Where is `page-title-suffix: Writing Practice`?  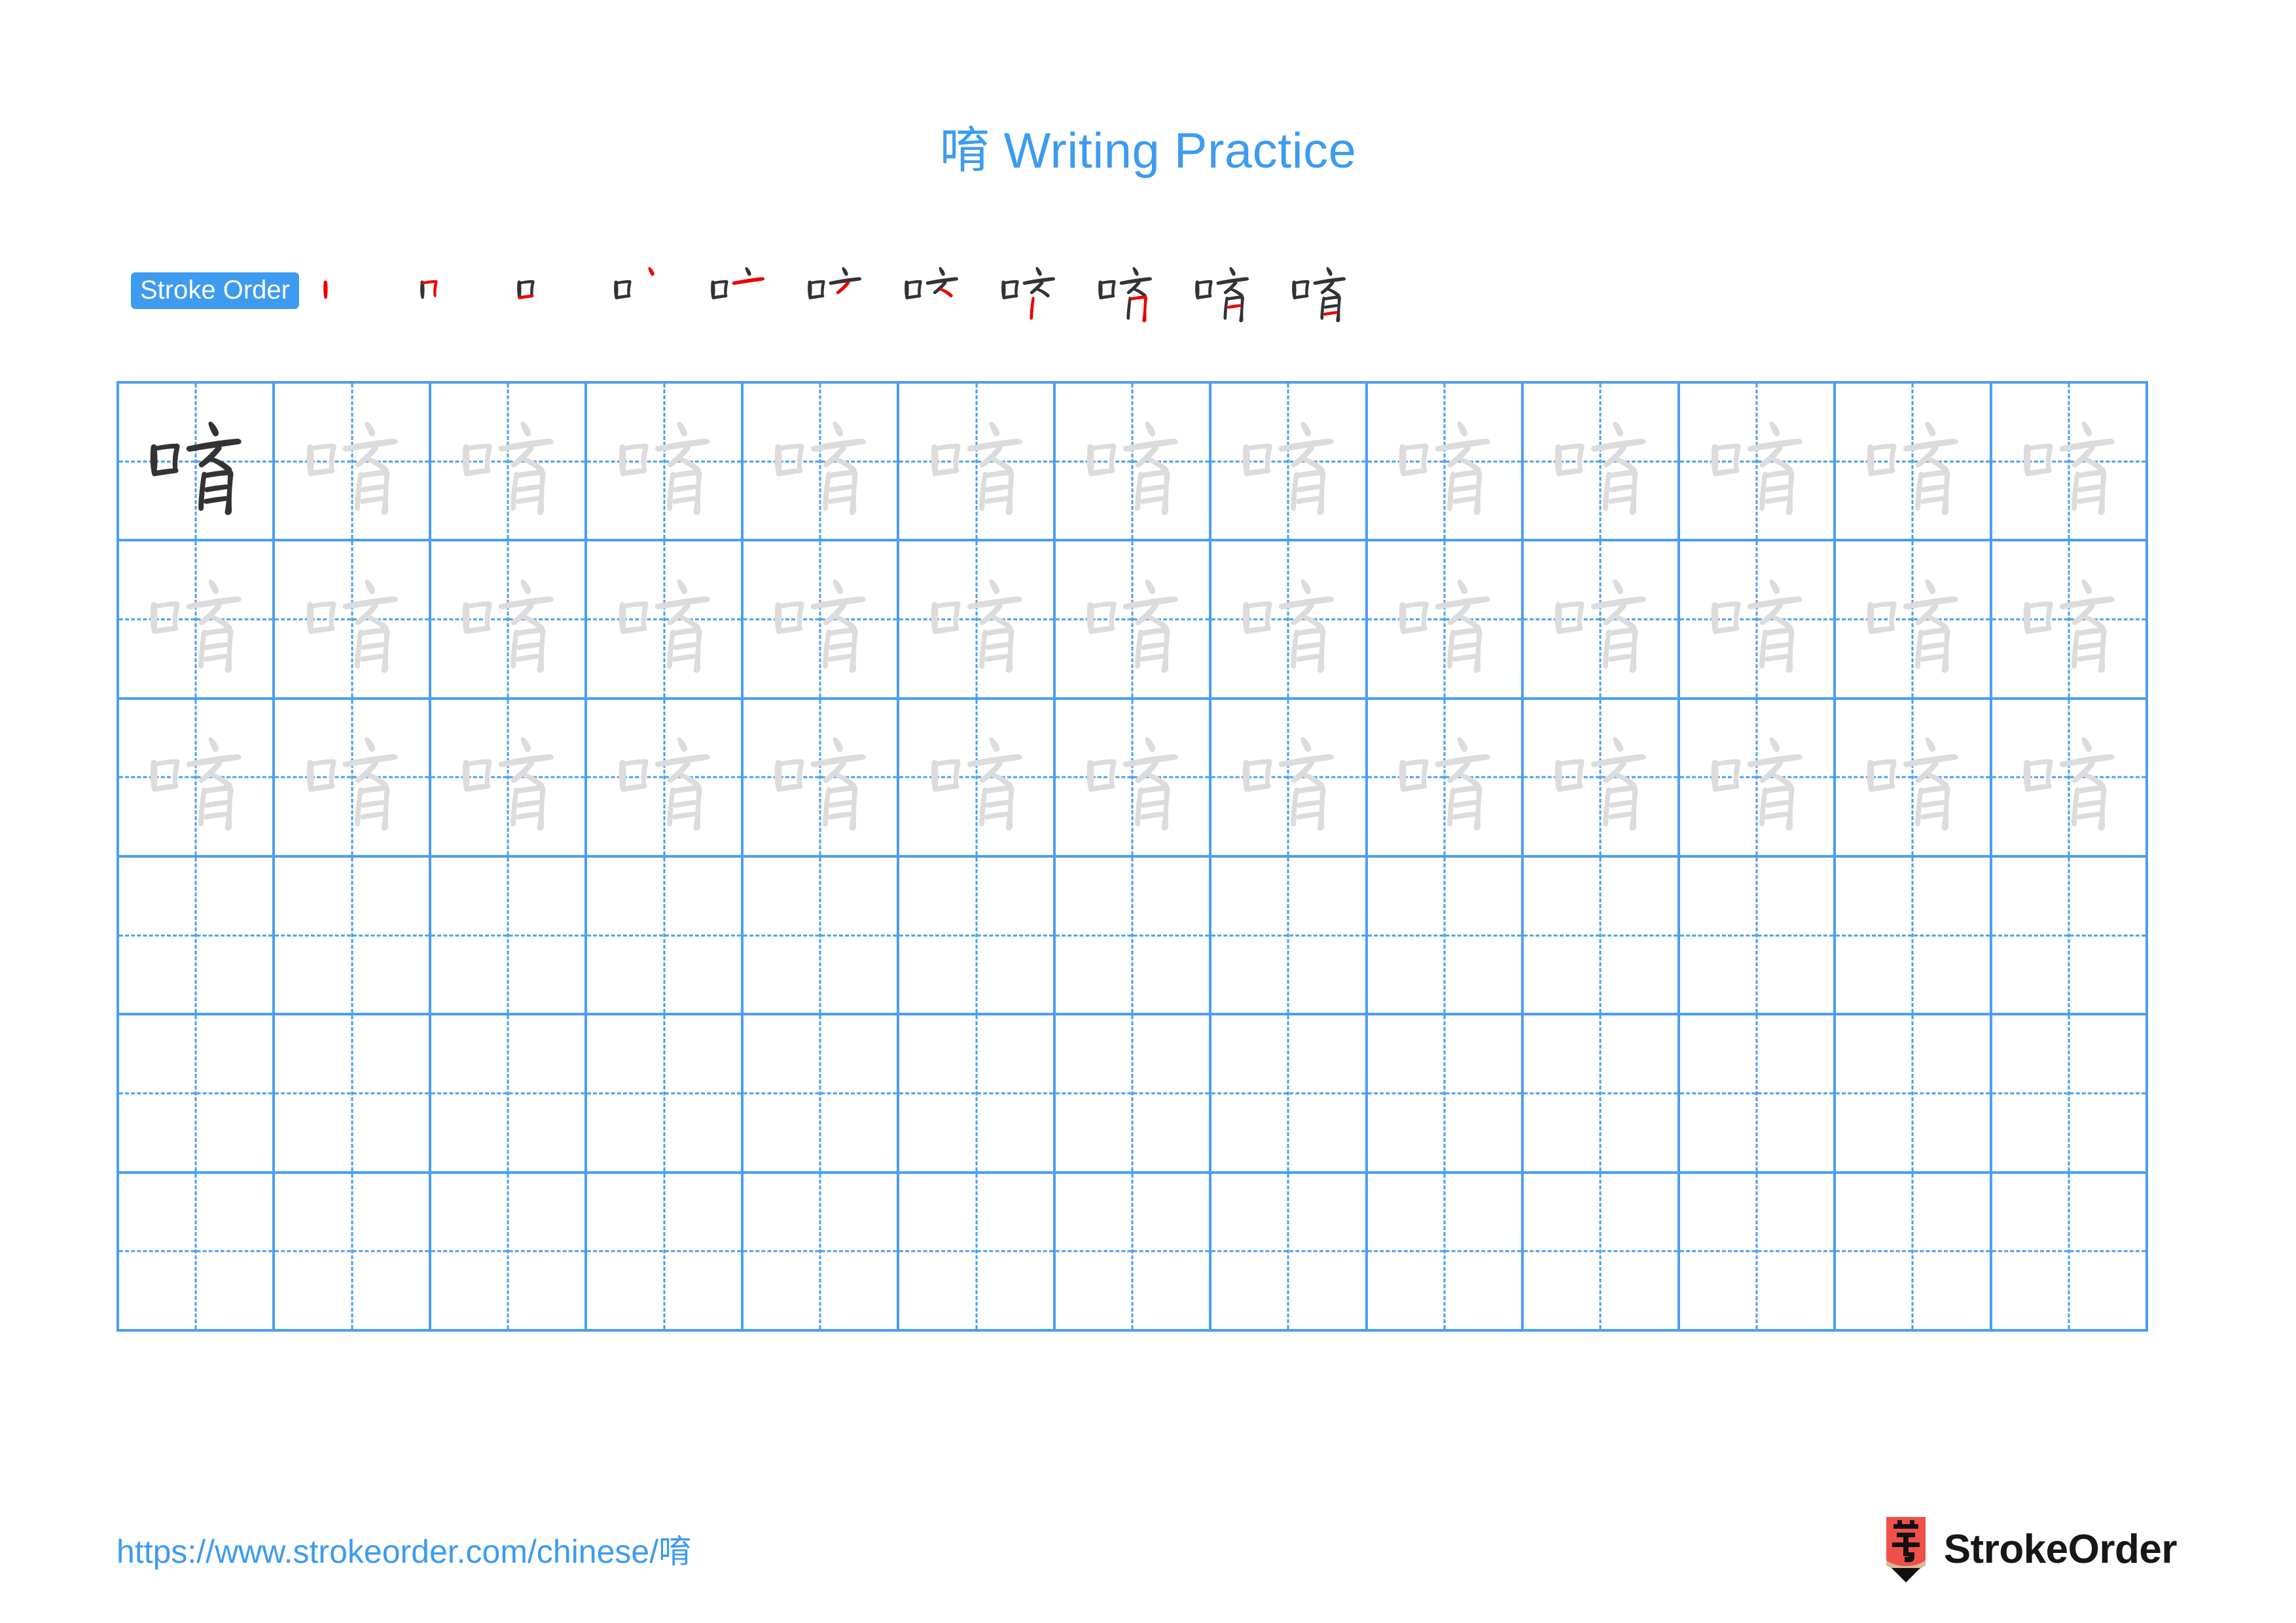
page-title-suffix: Writing Practice is located at coordinates (1173, 151).